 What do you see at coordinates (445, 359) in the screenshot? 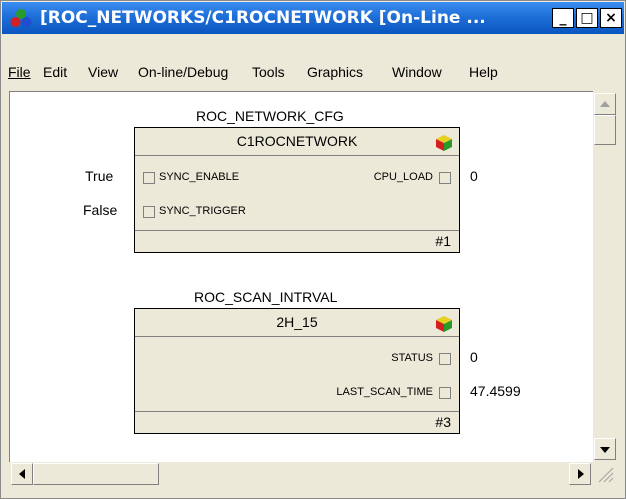
I see `status-pin` at bounding box center [445, 359].